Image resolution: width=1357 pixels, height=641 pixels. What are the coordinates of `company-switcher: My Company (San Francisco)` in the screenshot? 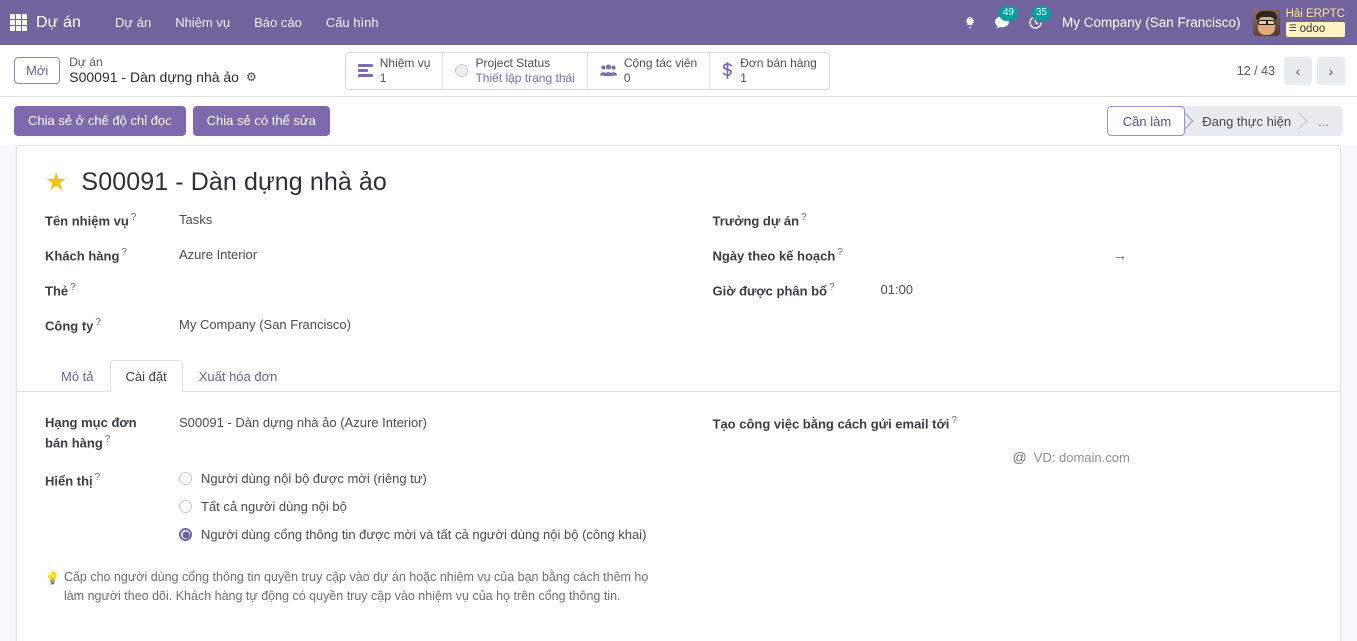 It's located at (1152, 22).